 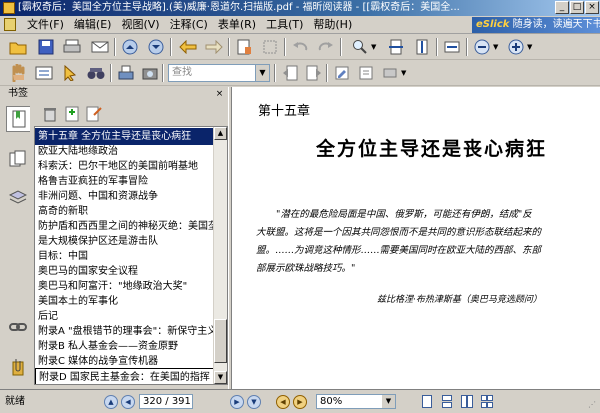 I want to click on redo-icon, so click(x=326, y=47).